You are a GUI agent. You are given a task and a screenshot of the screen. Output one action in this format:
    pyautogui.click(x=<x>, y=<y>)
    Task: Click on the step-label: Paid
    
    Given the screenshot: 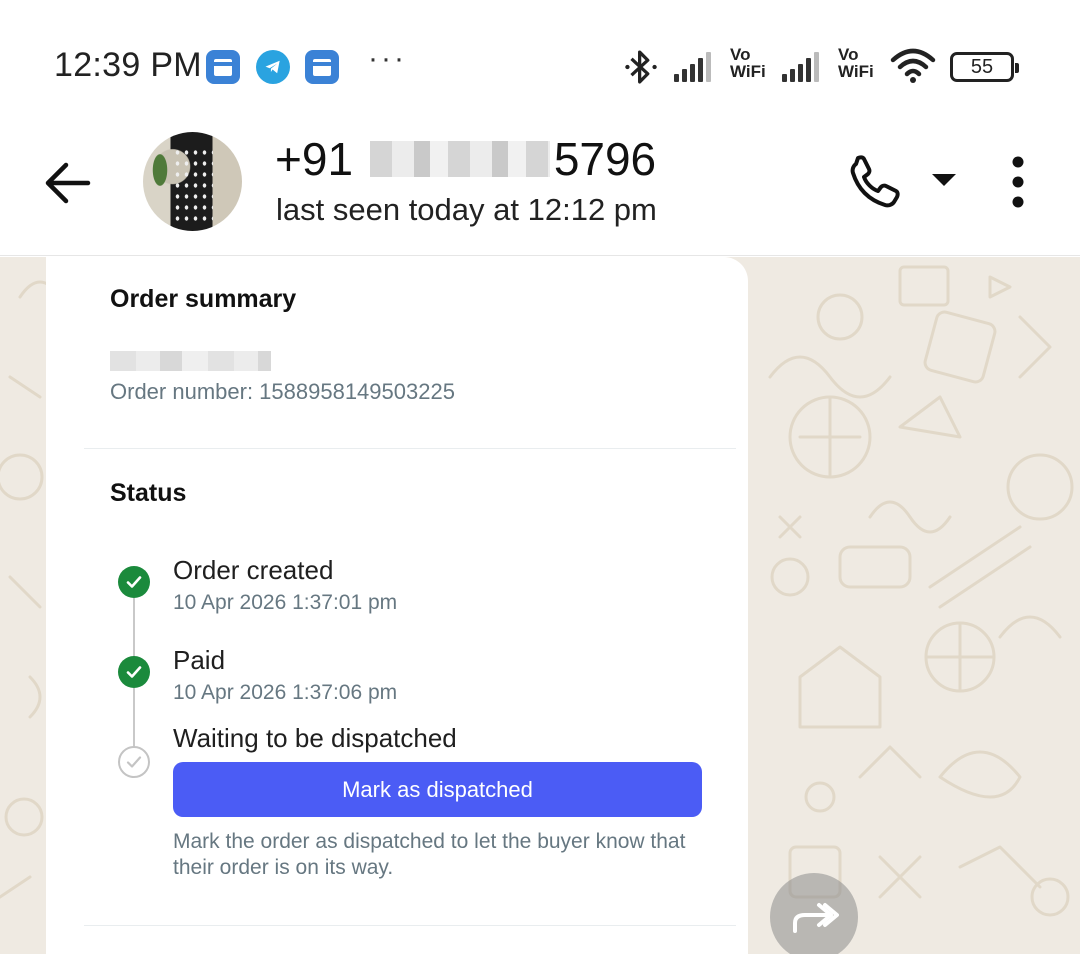 What is the action you would take?
    pyautogui.click(x=199, y=660)
    